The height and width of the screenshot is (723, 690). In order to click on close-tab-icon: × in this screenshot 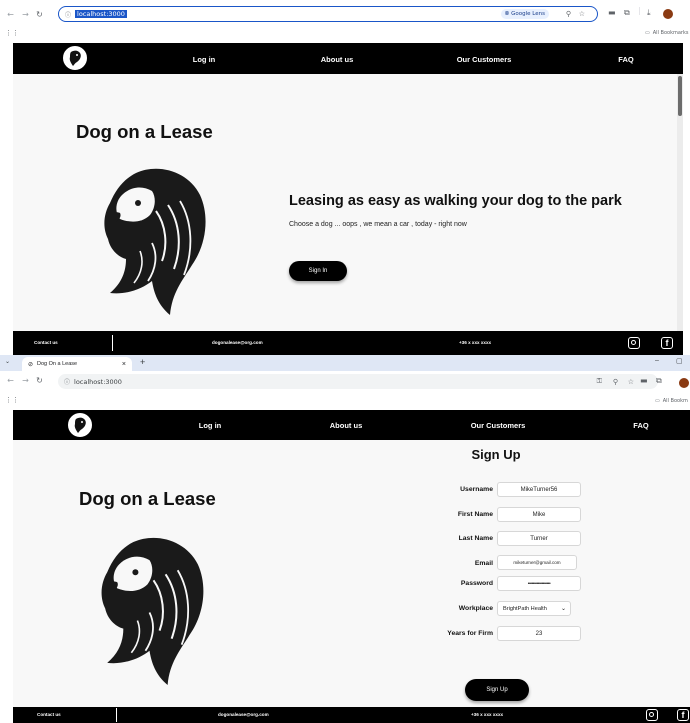, I will do `click(124, 364)`.